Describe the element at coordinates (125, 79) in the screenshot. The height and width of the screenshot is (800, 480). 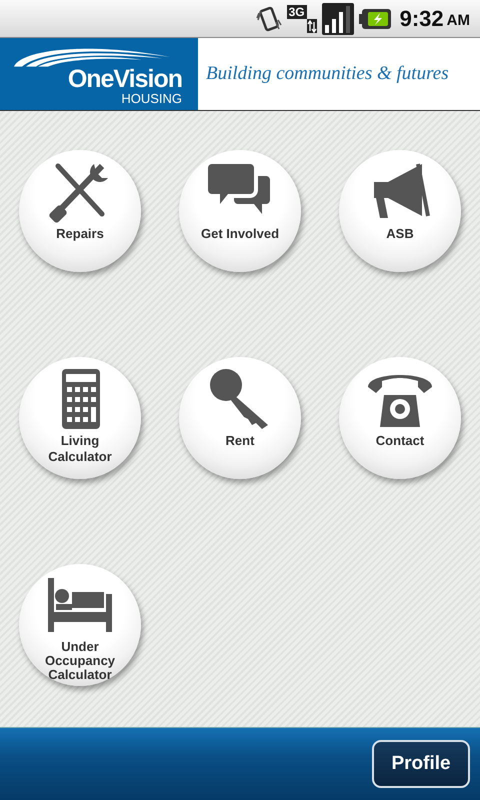
I see `brand-name: OneVision` at that location.